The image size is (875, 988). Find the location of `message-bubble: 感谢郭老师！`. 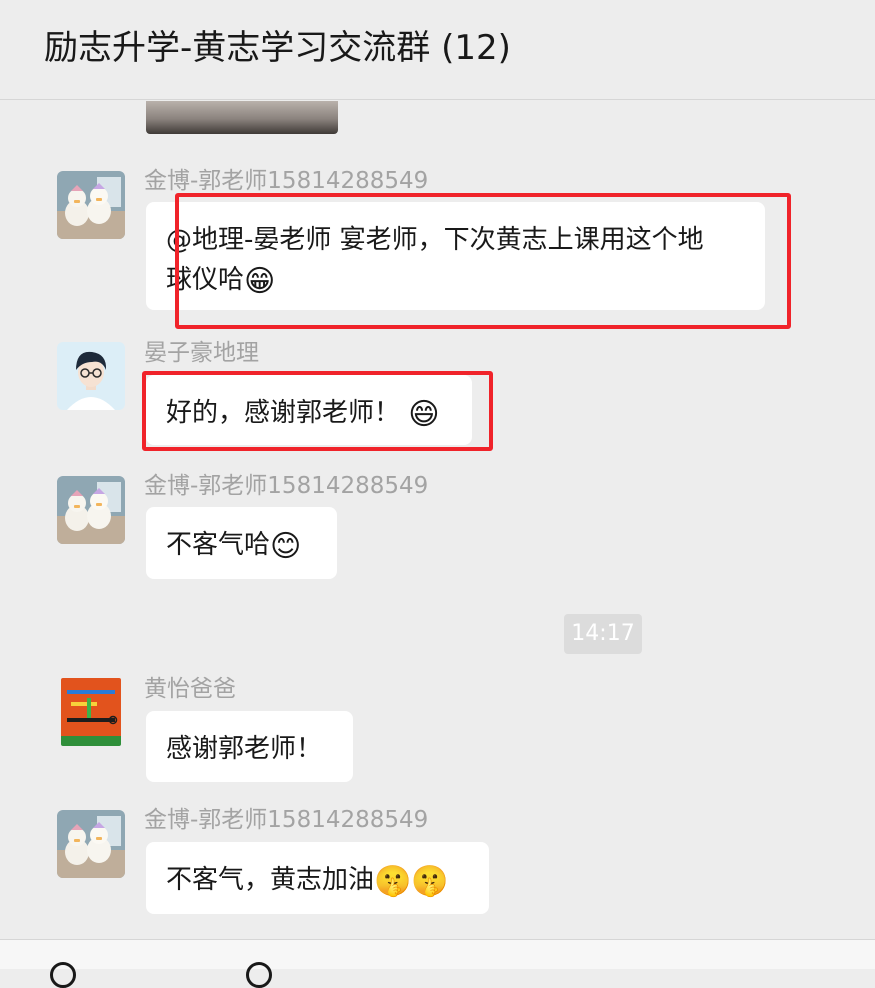

message-bubble: 感谢郭老师！ is located at coordinates (249, 746).